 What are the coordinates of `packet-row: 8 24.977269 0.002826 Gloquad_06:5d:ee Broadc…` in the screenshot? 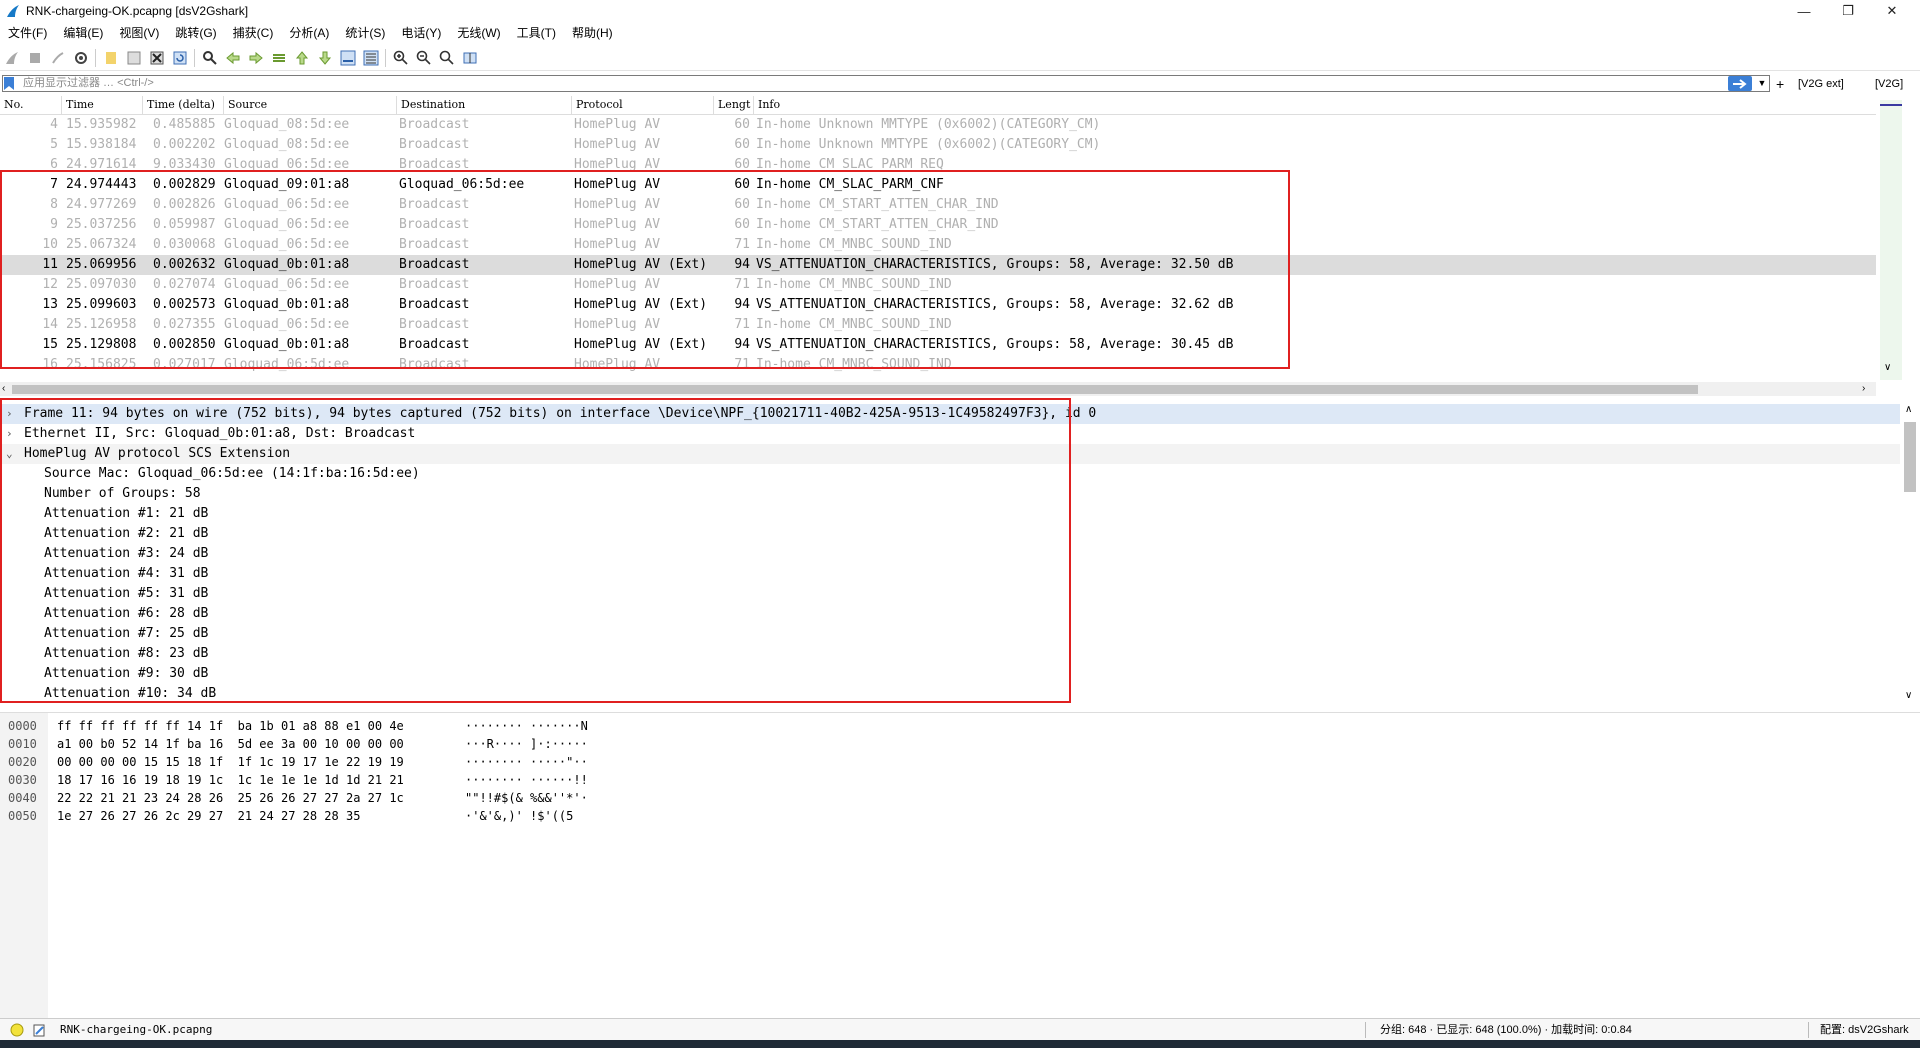 It's located at (938, 205).